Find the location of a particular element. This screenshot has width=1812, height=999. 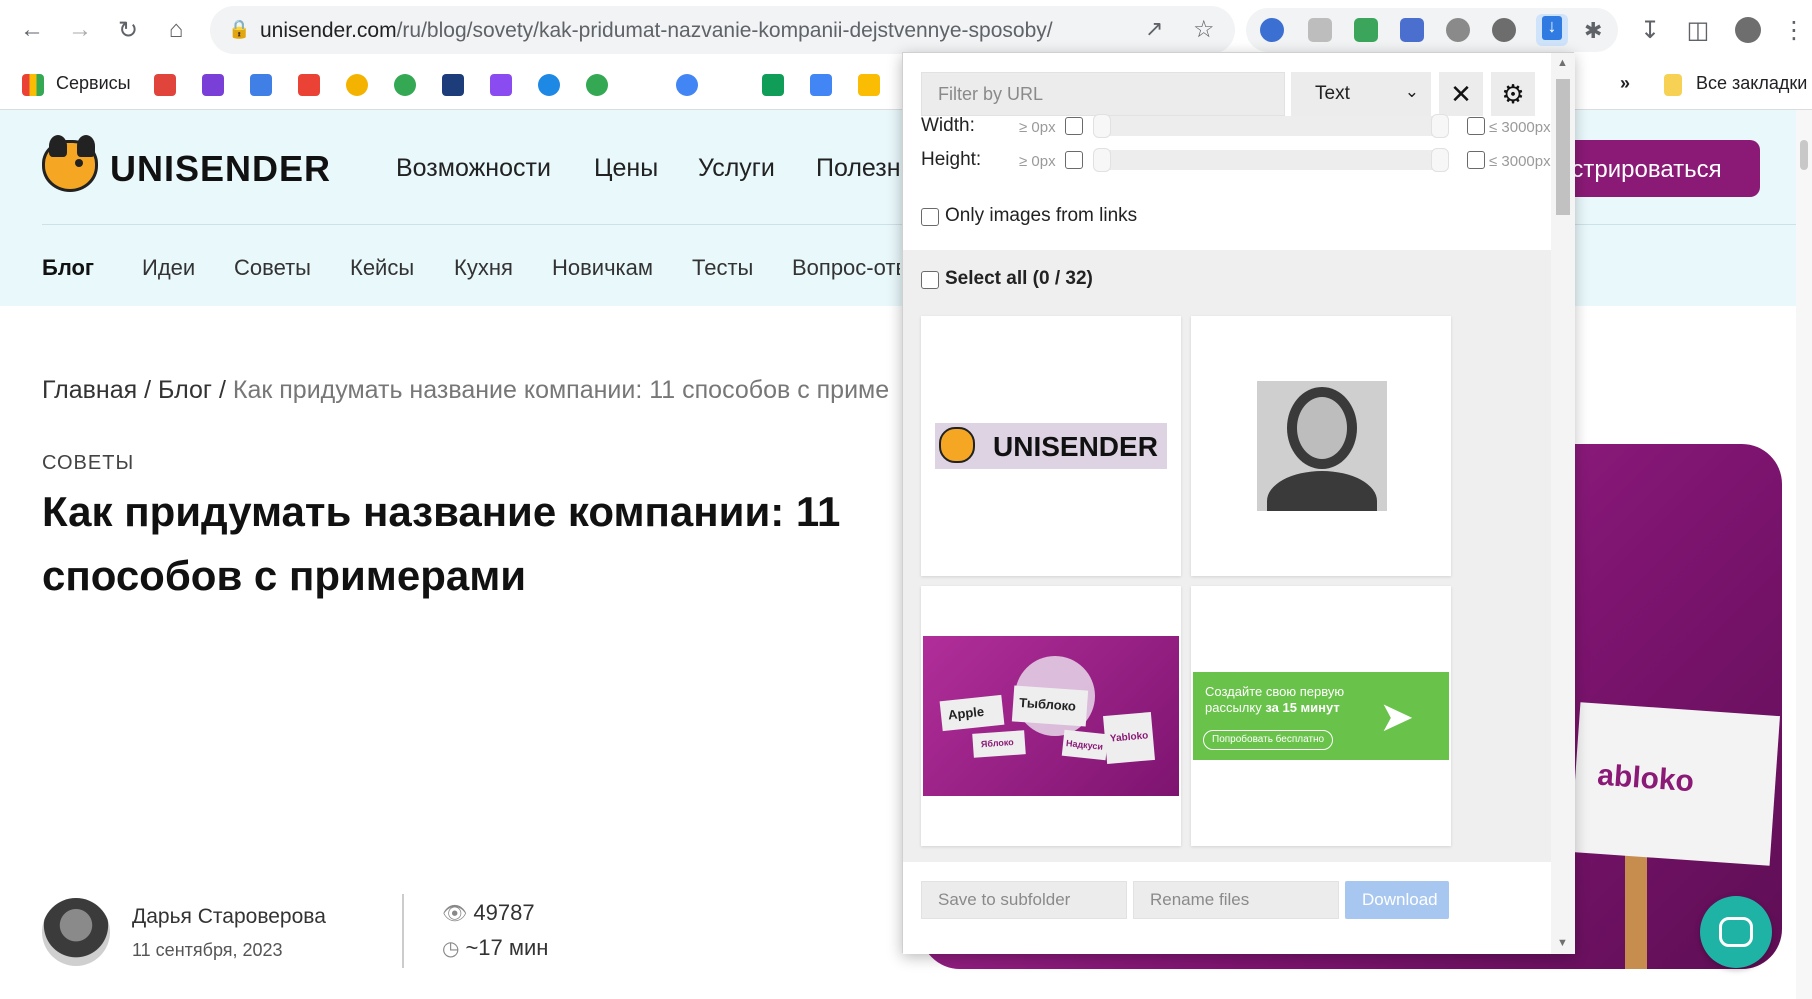

author-avatar is located at coordinates (76, 932).